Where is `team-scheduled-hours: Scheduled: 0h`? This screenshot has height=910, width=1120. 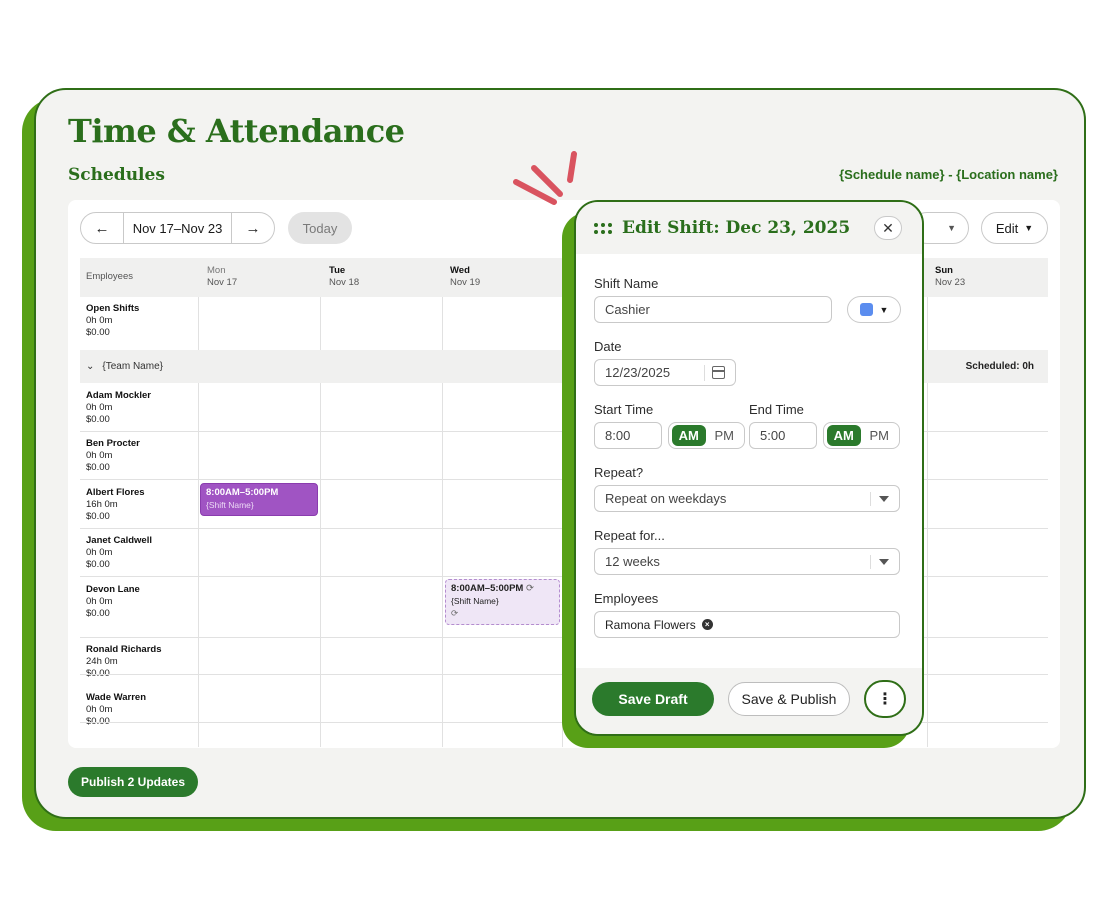
team-scheduled-hours: Scheduled: 0h is located at coordinates (999, 366).